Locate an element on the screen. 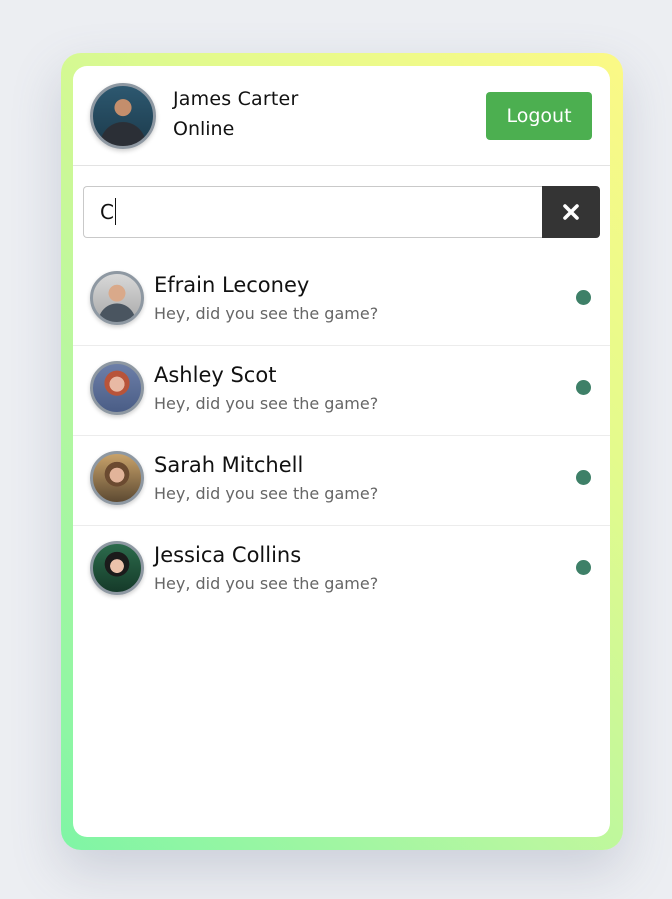  clear-search-button is located at coordinates (571, 212).